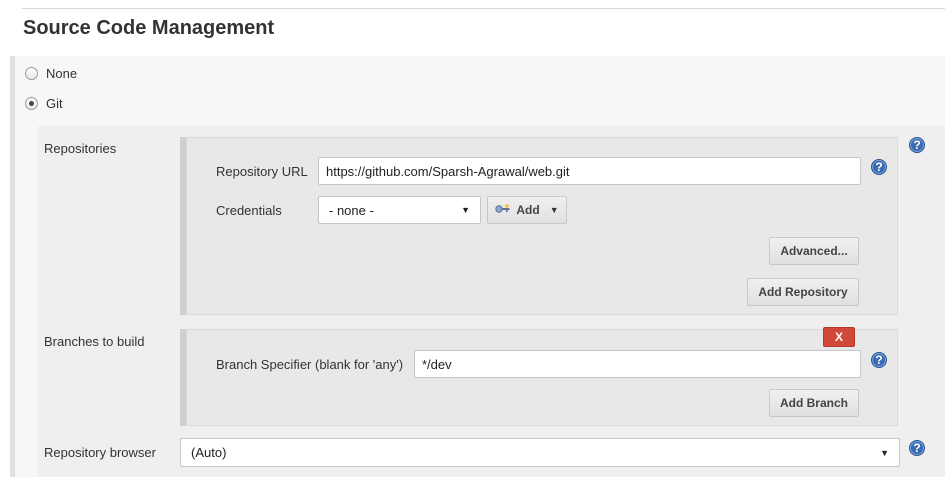  Describe the element at coordinates (249, 210) in the screenshot. I see `credentials-label: Credentials` at that location.